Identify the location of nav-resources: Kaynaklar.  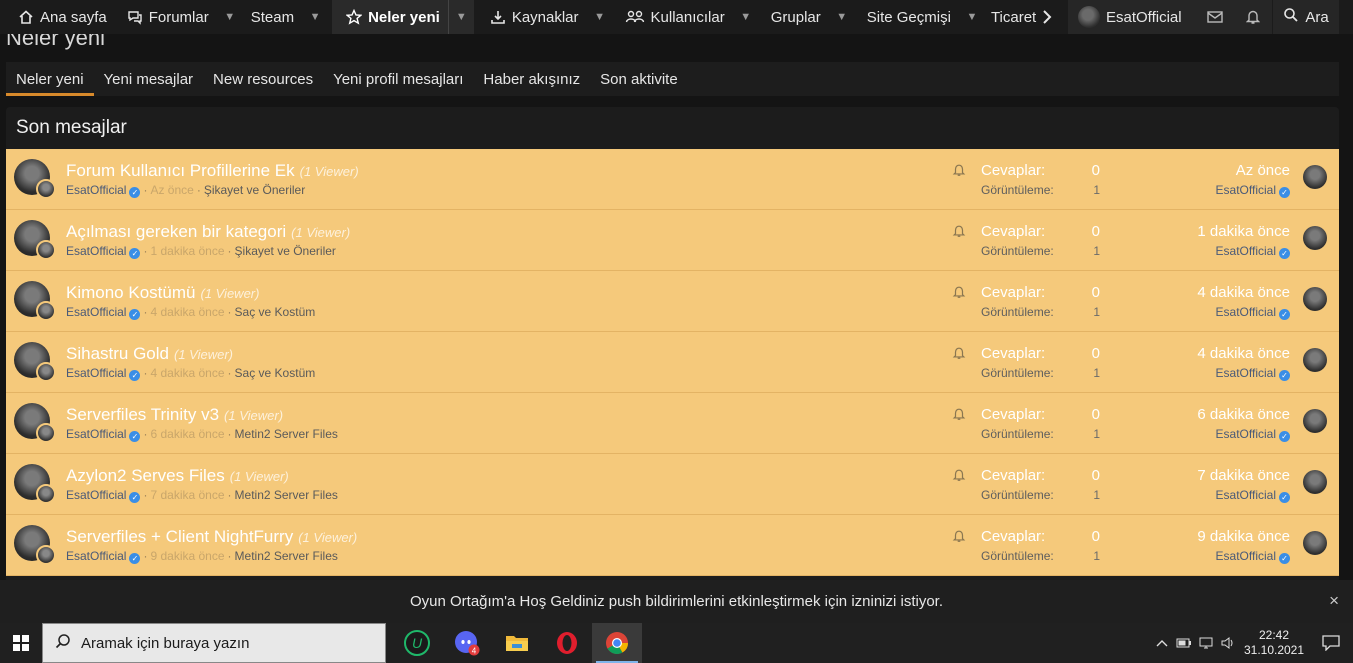
(534, 17).